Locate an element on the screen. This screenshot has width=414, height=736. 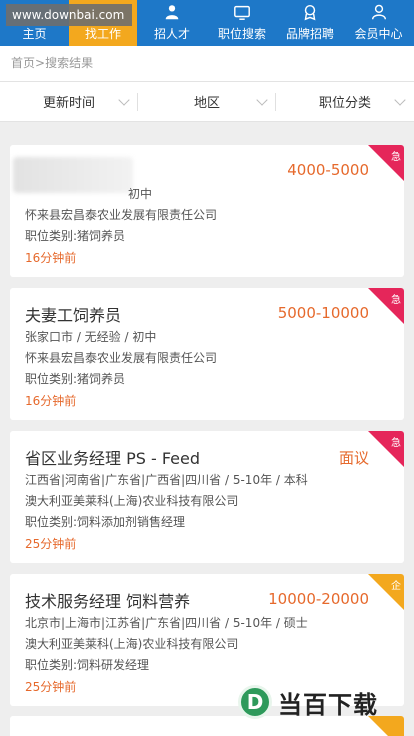
nav-find-jobs-label: 找工作 is located at coordinates (102, 34).